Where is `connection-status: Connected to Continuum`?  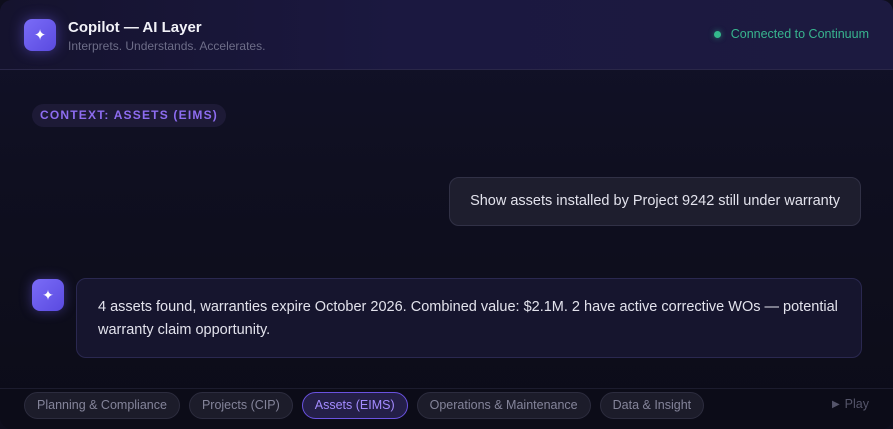 connection-status: Connected to Continuum is located at coordinates (791, 34).